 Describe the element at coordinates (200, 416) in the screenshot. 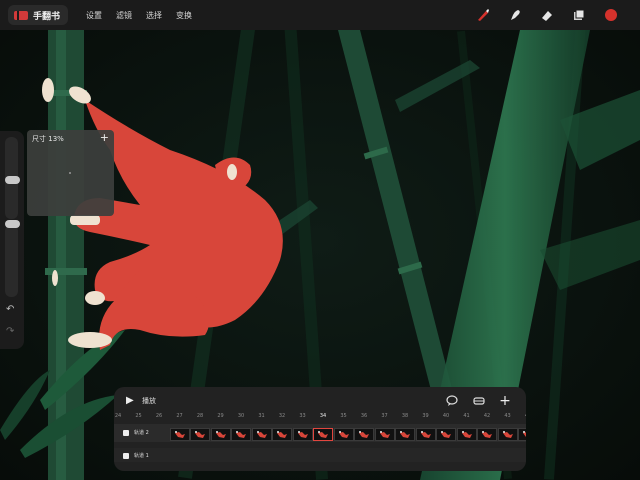

I see `frame-number-28: 28` at that location.